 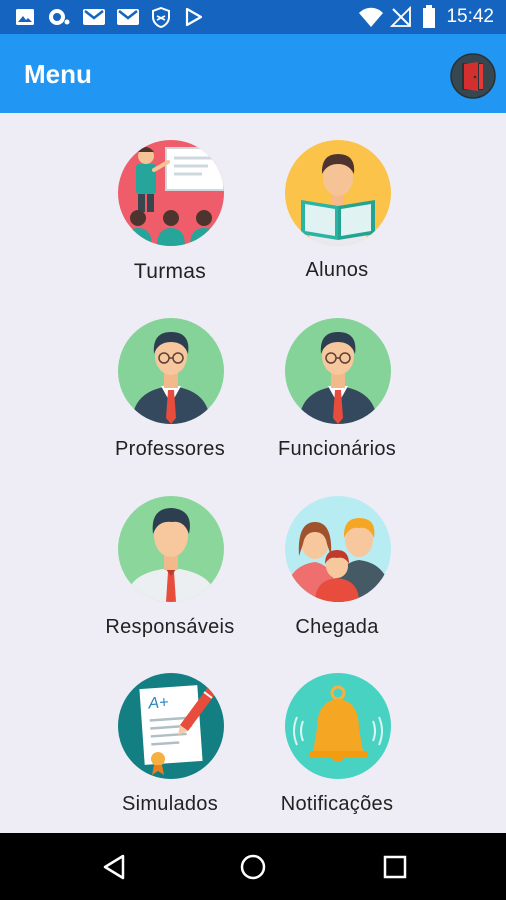 I want to click on menu-item-chegada: Chegada, so click(x=337, y=553).